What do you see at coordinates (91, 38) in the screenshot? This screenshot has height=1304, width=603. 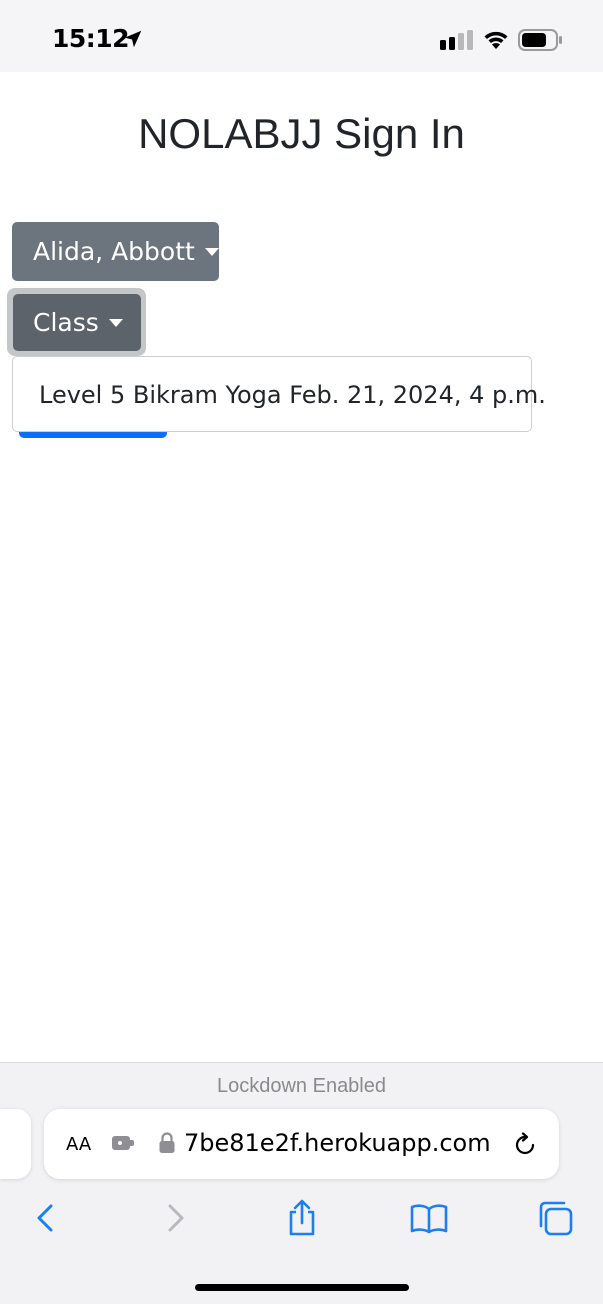 I see `status-time: 15:12` at bounding box center [91, 38].